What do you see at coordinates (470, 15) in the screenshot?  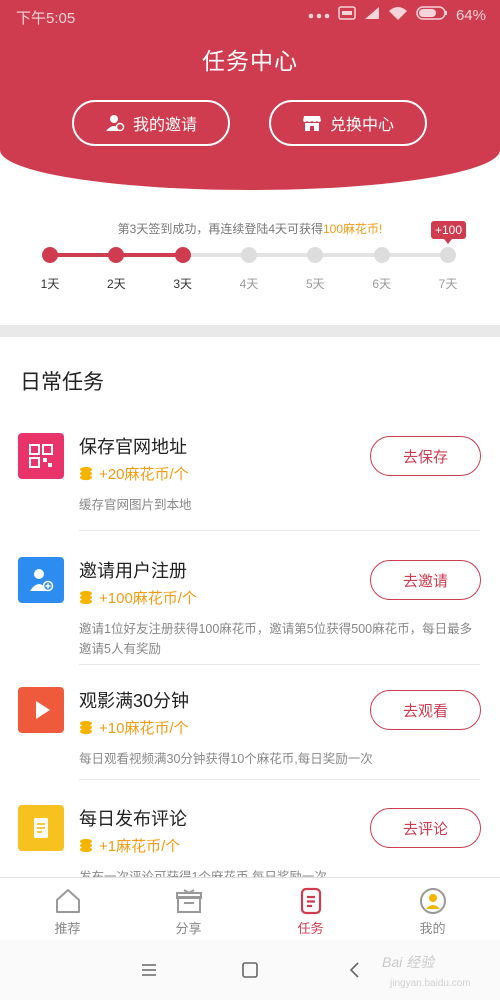 I see `battery-level: 64%` at bounding box center [470, 15].